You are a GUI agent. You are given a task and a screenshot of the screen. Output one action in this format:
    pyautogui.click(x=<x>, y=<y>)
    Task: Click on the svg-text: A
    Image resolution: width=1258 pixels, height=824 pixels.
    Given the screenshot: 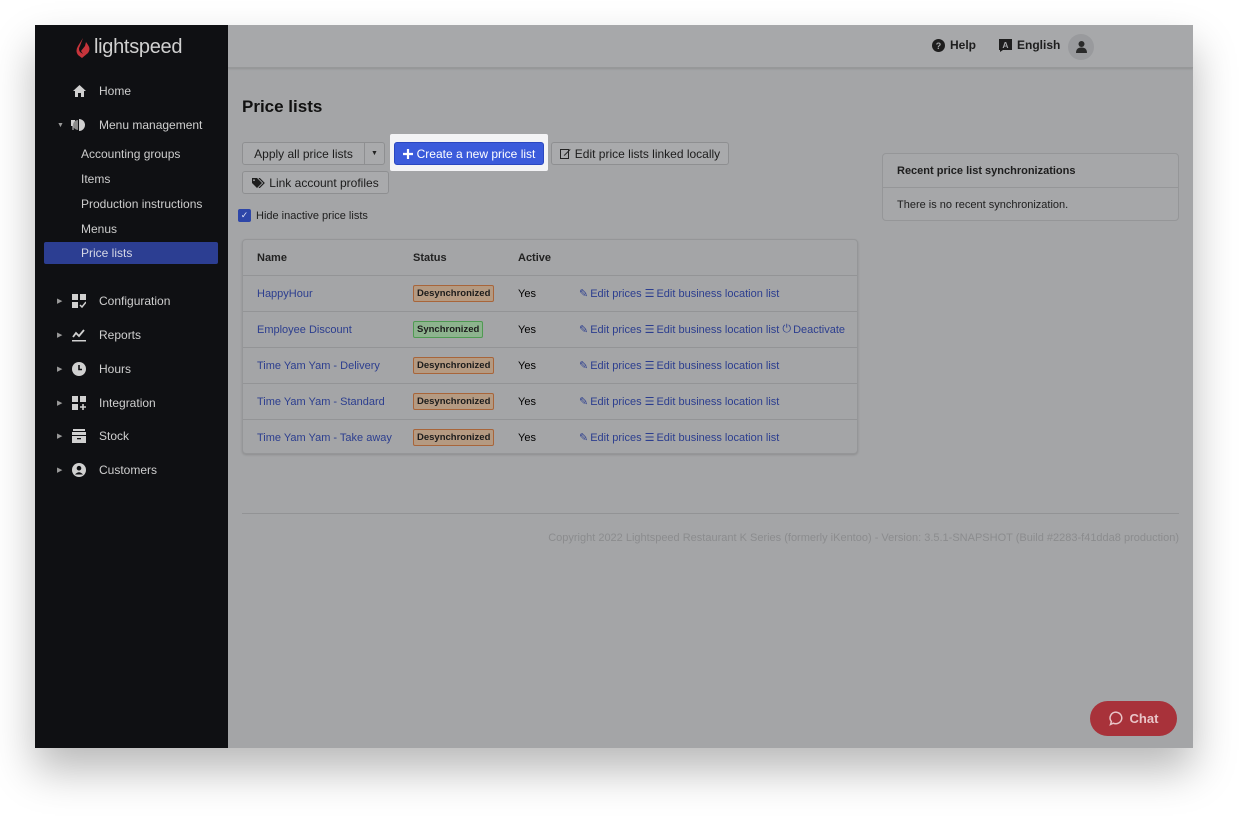 What is the action you would take?
    pyautogui.click(x=1005, y=45)
    